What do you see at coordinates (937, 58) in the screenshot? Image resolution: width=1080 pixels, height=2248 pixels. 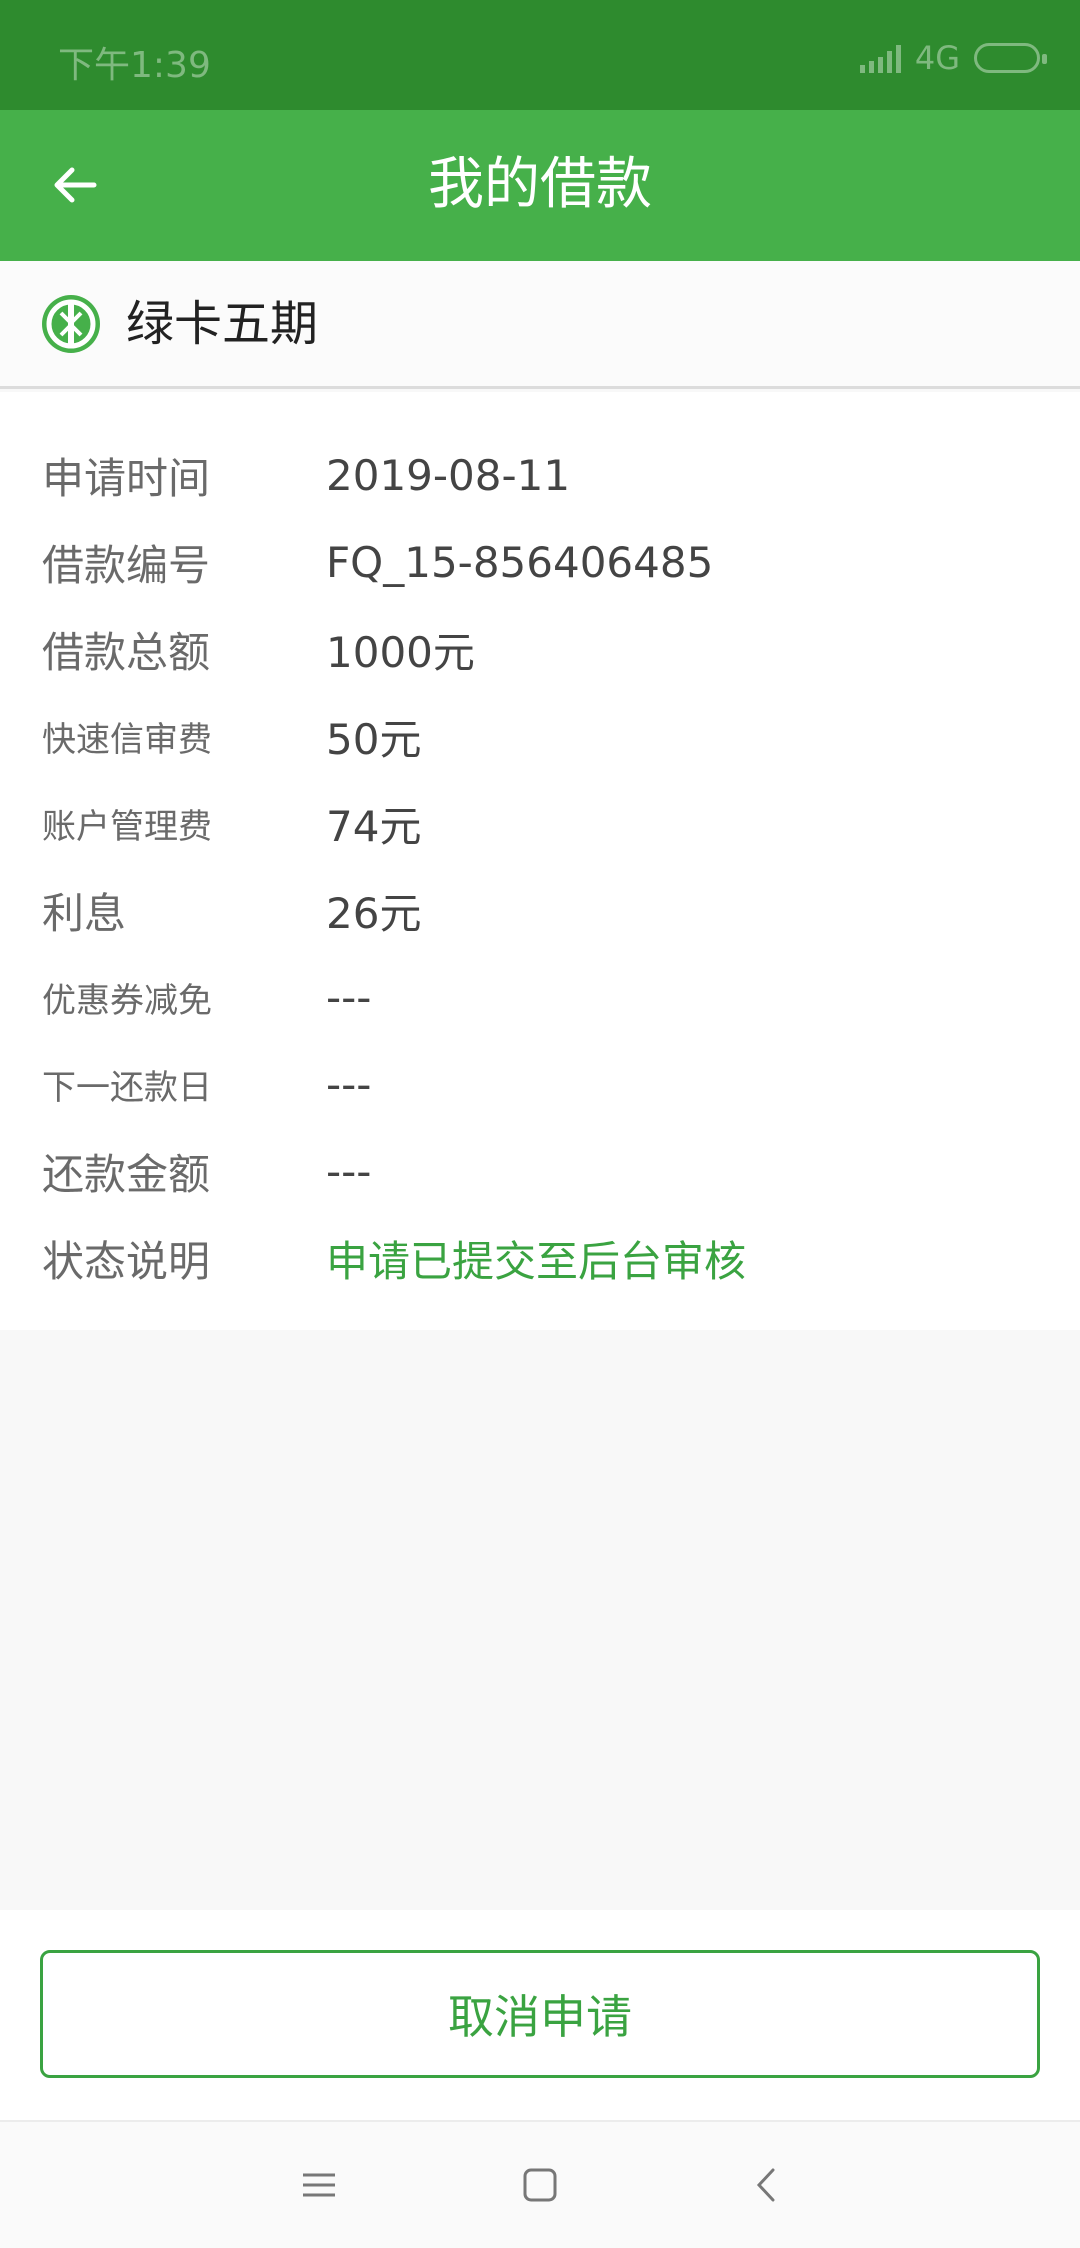 I see `network-type: 4G` at bounding box center [937, 58].